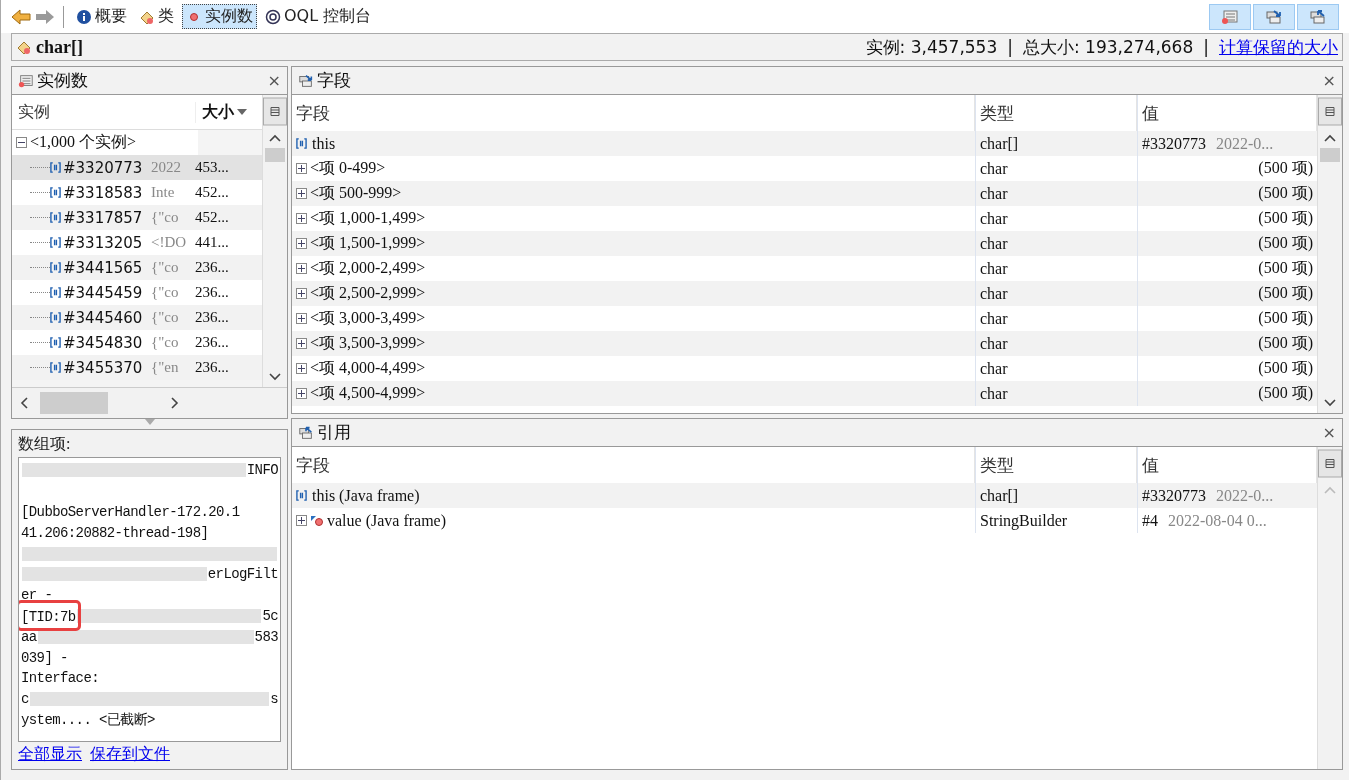 The height and width of the screenshot is (780, 1349). Describe the element at coordinates (368, 343) in the screenshot. I see `field-name: <项 3,500-3,999>` at that location.